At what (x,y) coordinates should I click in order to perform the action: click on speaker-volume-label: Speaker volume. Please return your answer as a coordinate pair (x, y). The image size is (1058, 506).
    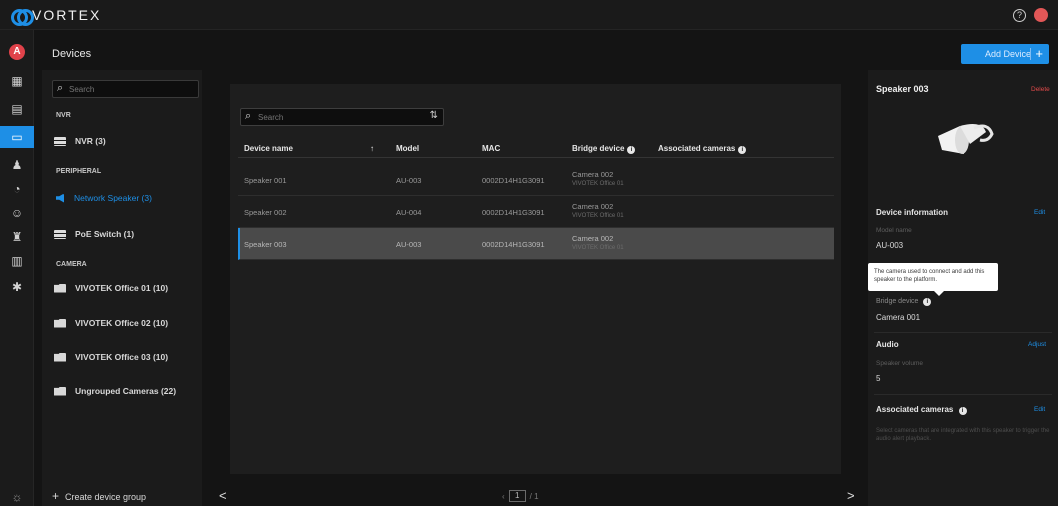
    Looking at the image, I should click on (899, 363).